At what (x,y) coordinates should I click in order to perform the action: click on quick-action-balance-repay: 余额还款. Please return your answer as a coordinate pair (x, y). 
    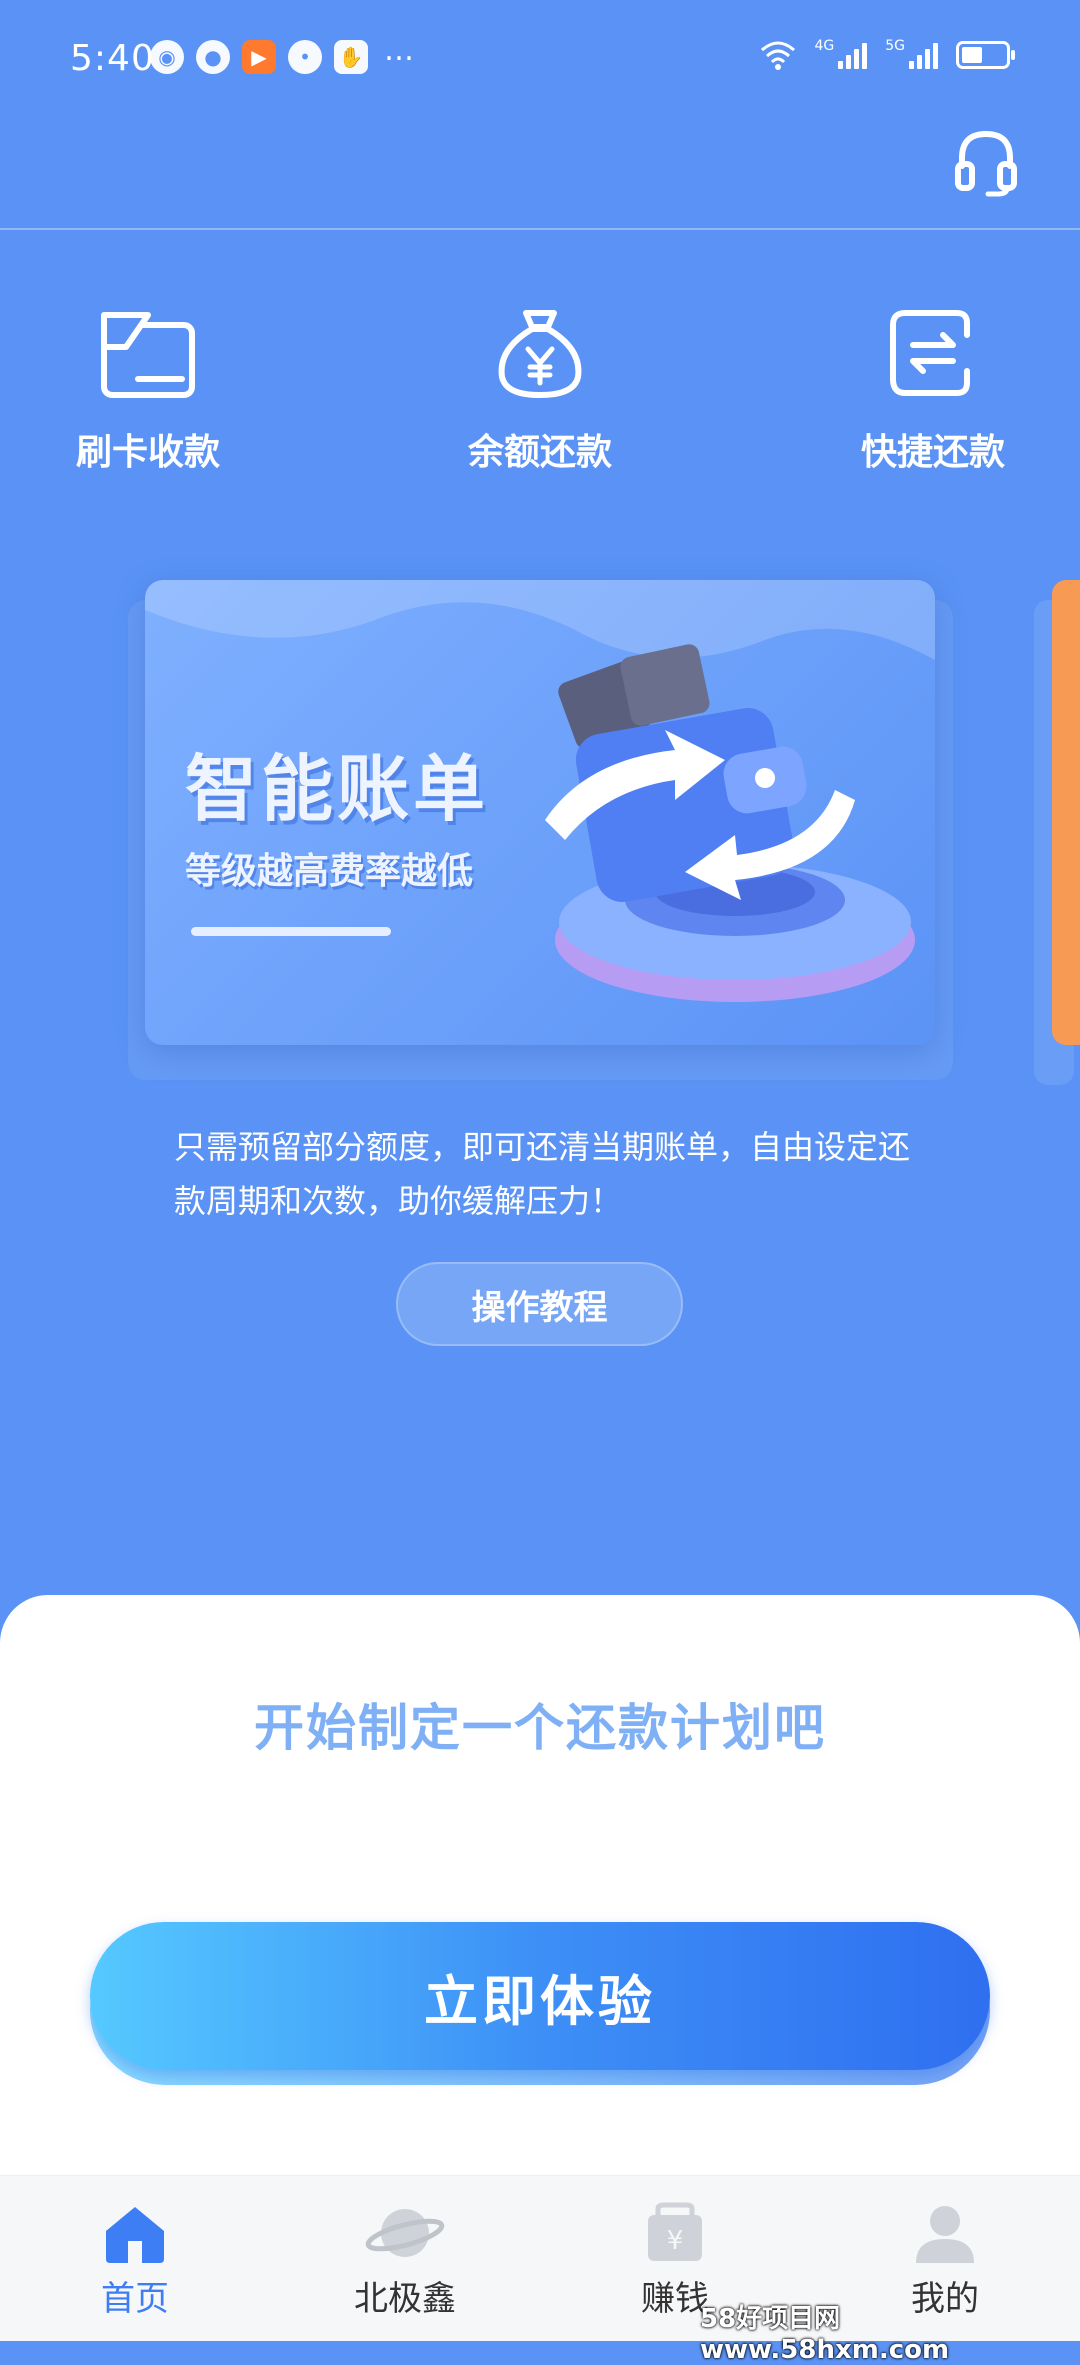
    Looking at the image, I should click on (540, 390).